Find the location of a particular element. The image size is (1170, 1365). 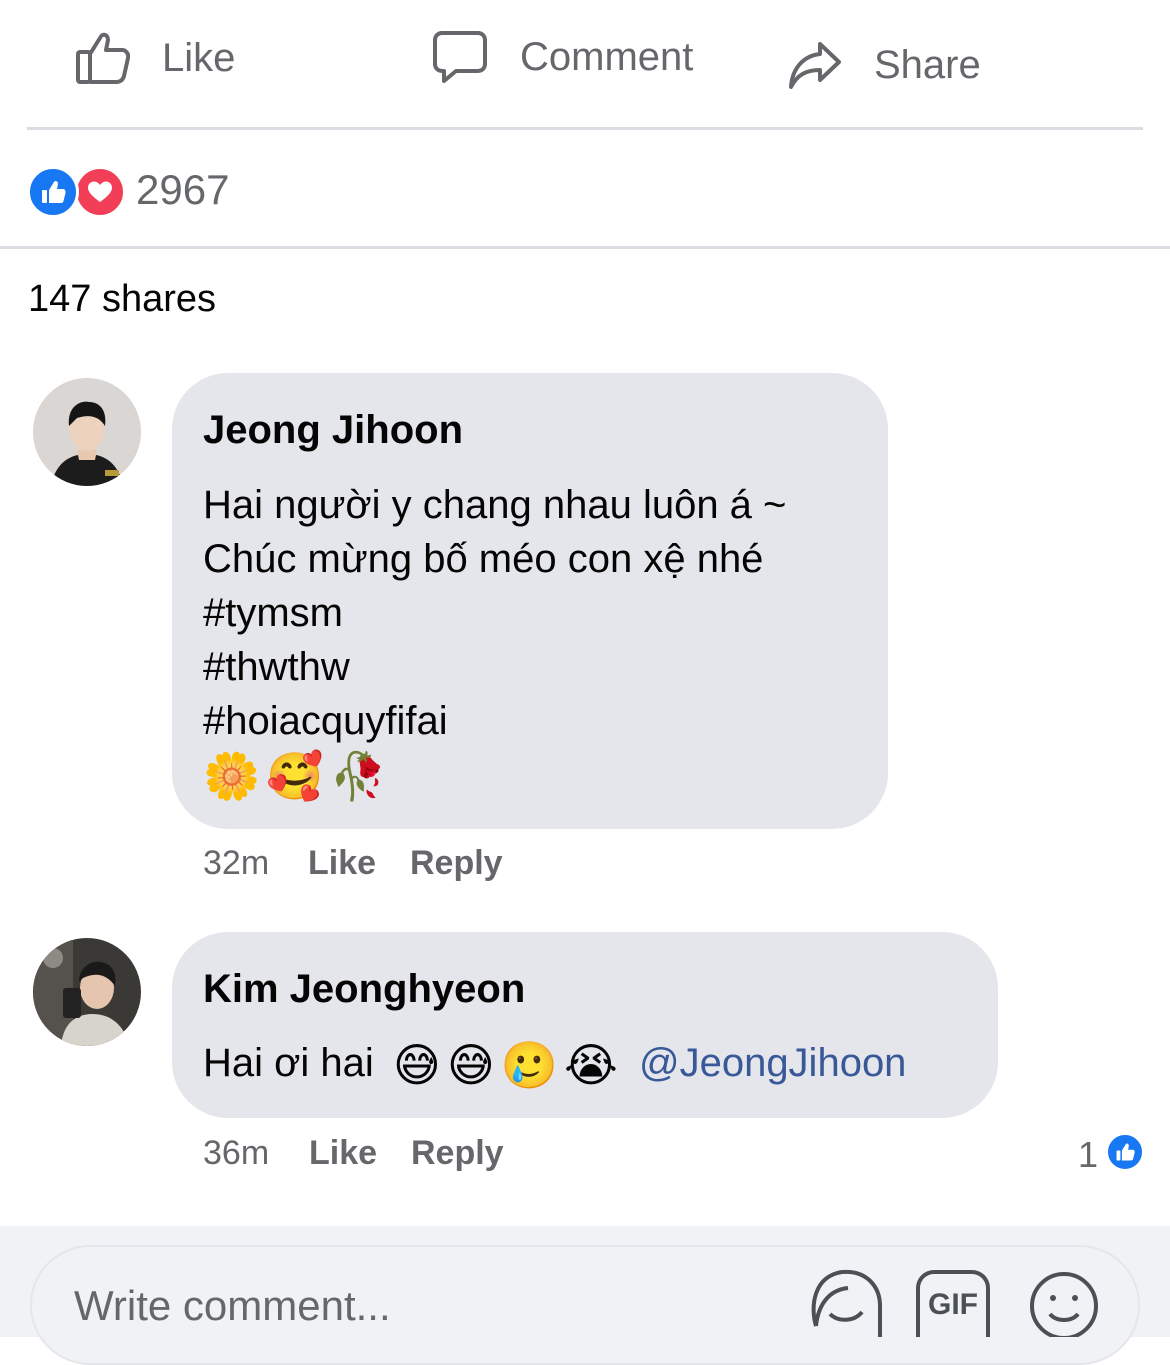

smiling-tear-emoji: 🥲 is located at coordinates (529, 1065).